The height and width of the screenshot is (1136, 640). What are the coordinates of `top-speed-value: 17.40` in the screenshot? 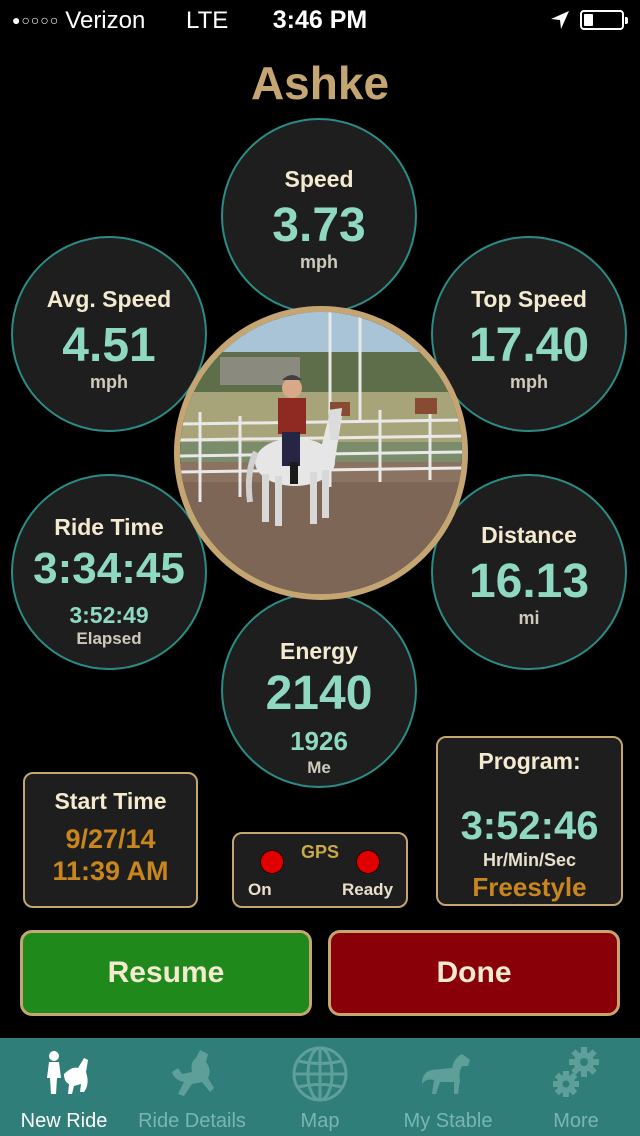 It's located at (529, 345).